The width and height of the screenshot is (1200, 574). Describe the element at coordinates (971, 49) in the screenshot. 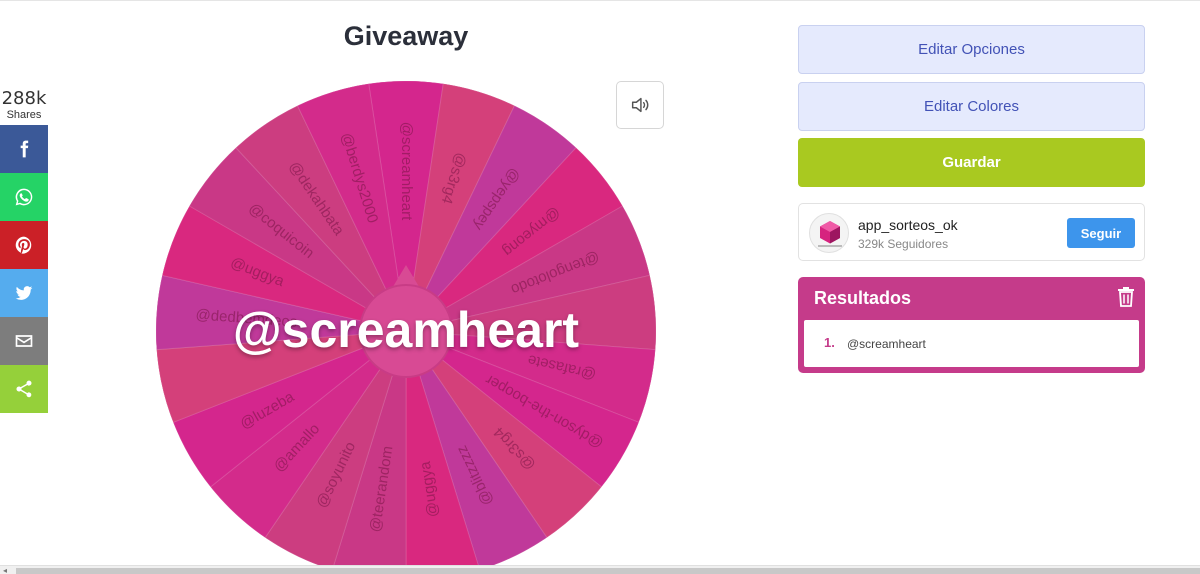

I see `edit-options-button: Editar Opciones` at that location.